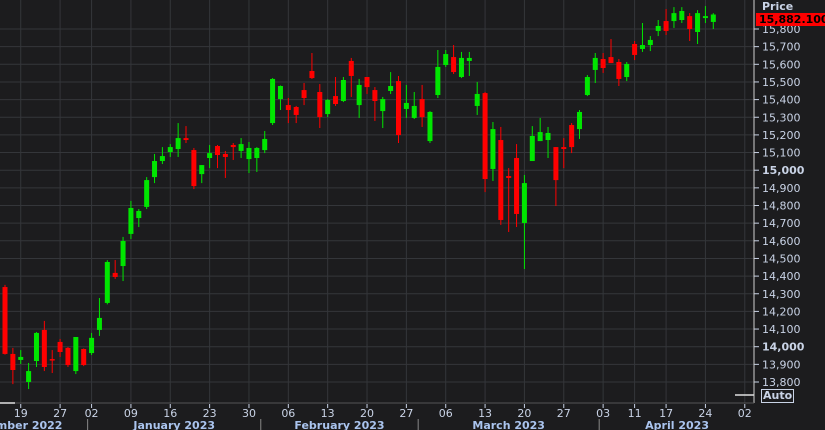 Image resolution: width=825 pixels, height=430 pixels. I want to click on y-tick-label: 14,800, so click(781, 206).